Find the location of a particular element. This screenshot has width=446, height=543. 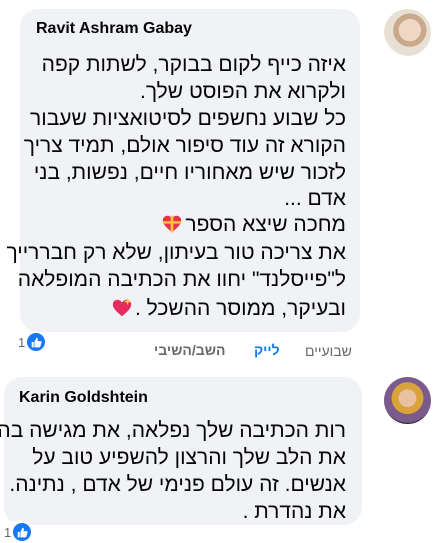

comment-text-line: איזה כייף לקום בבוקר, לשתות קפה is located at coordinates (193, 64).